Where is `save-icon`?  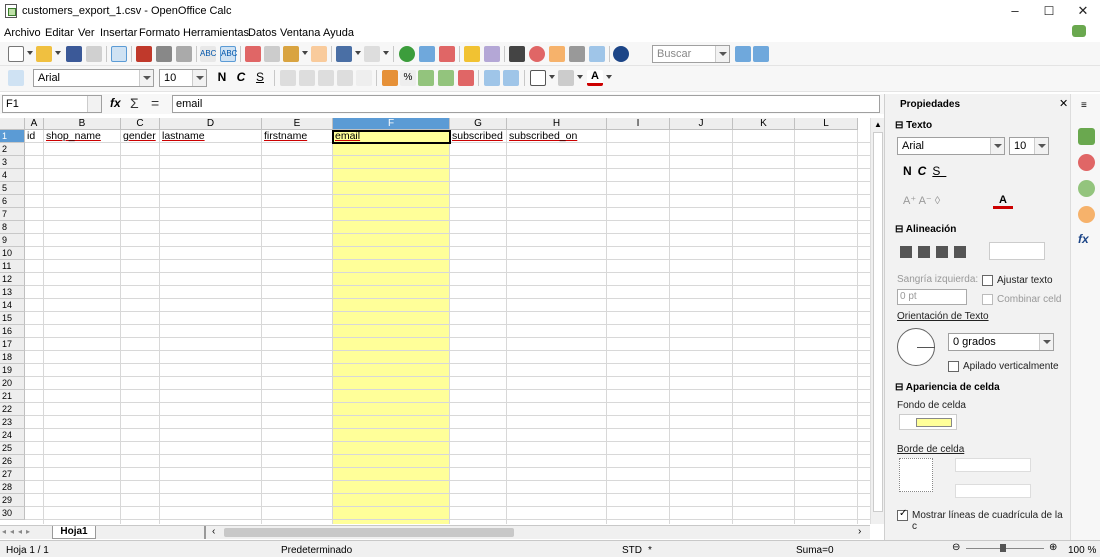 save-icon is located at coordinates (74, 54).